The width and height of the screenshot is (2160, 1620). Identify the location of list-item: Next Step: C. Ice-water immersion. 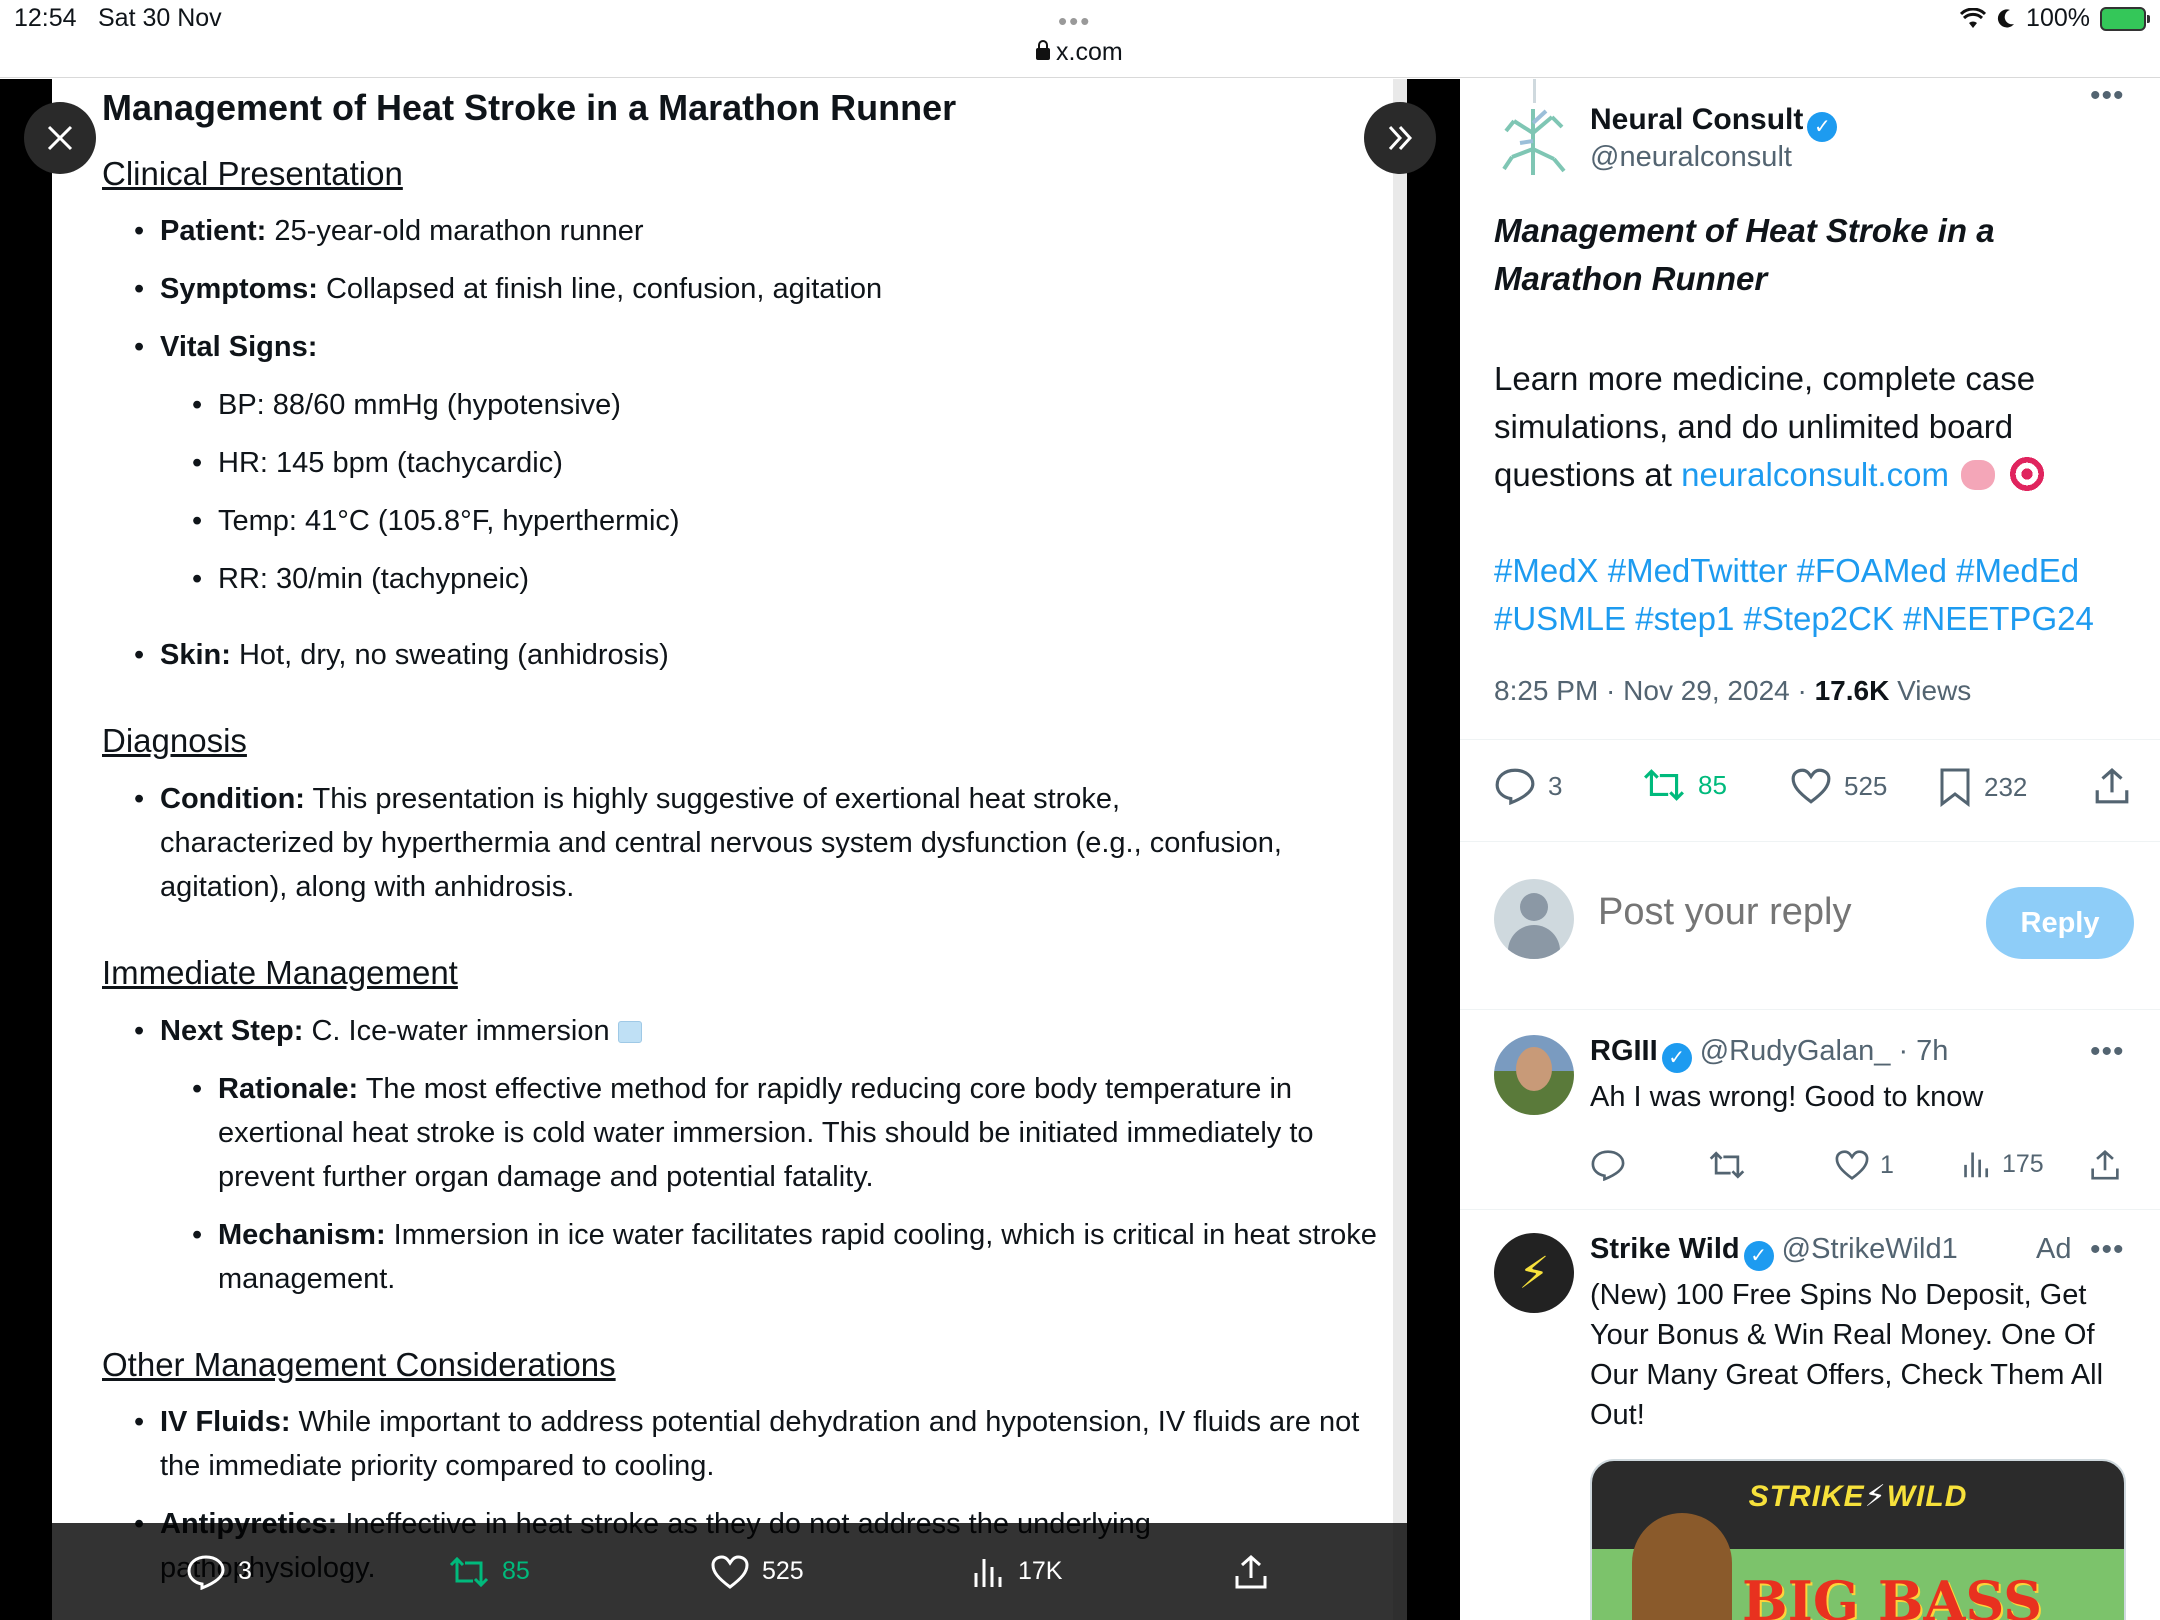
(754, 1031).